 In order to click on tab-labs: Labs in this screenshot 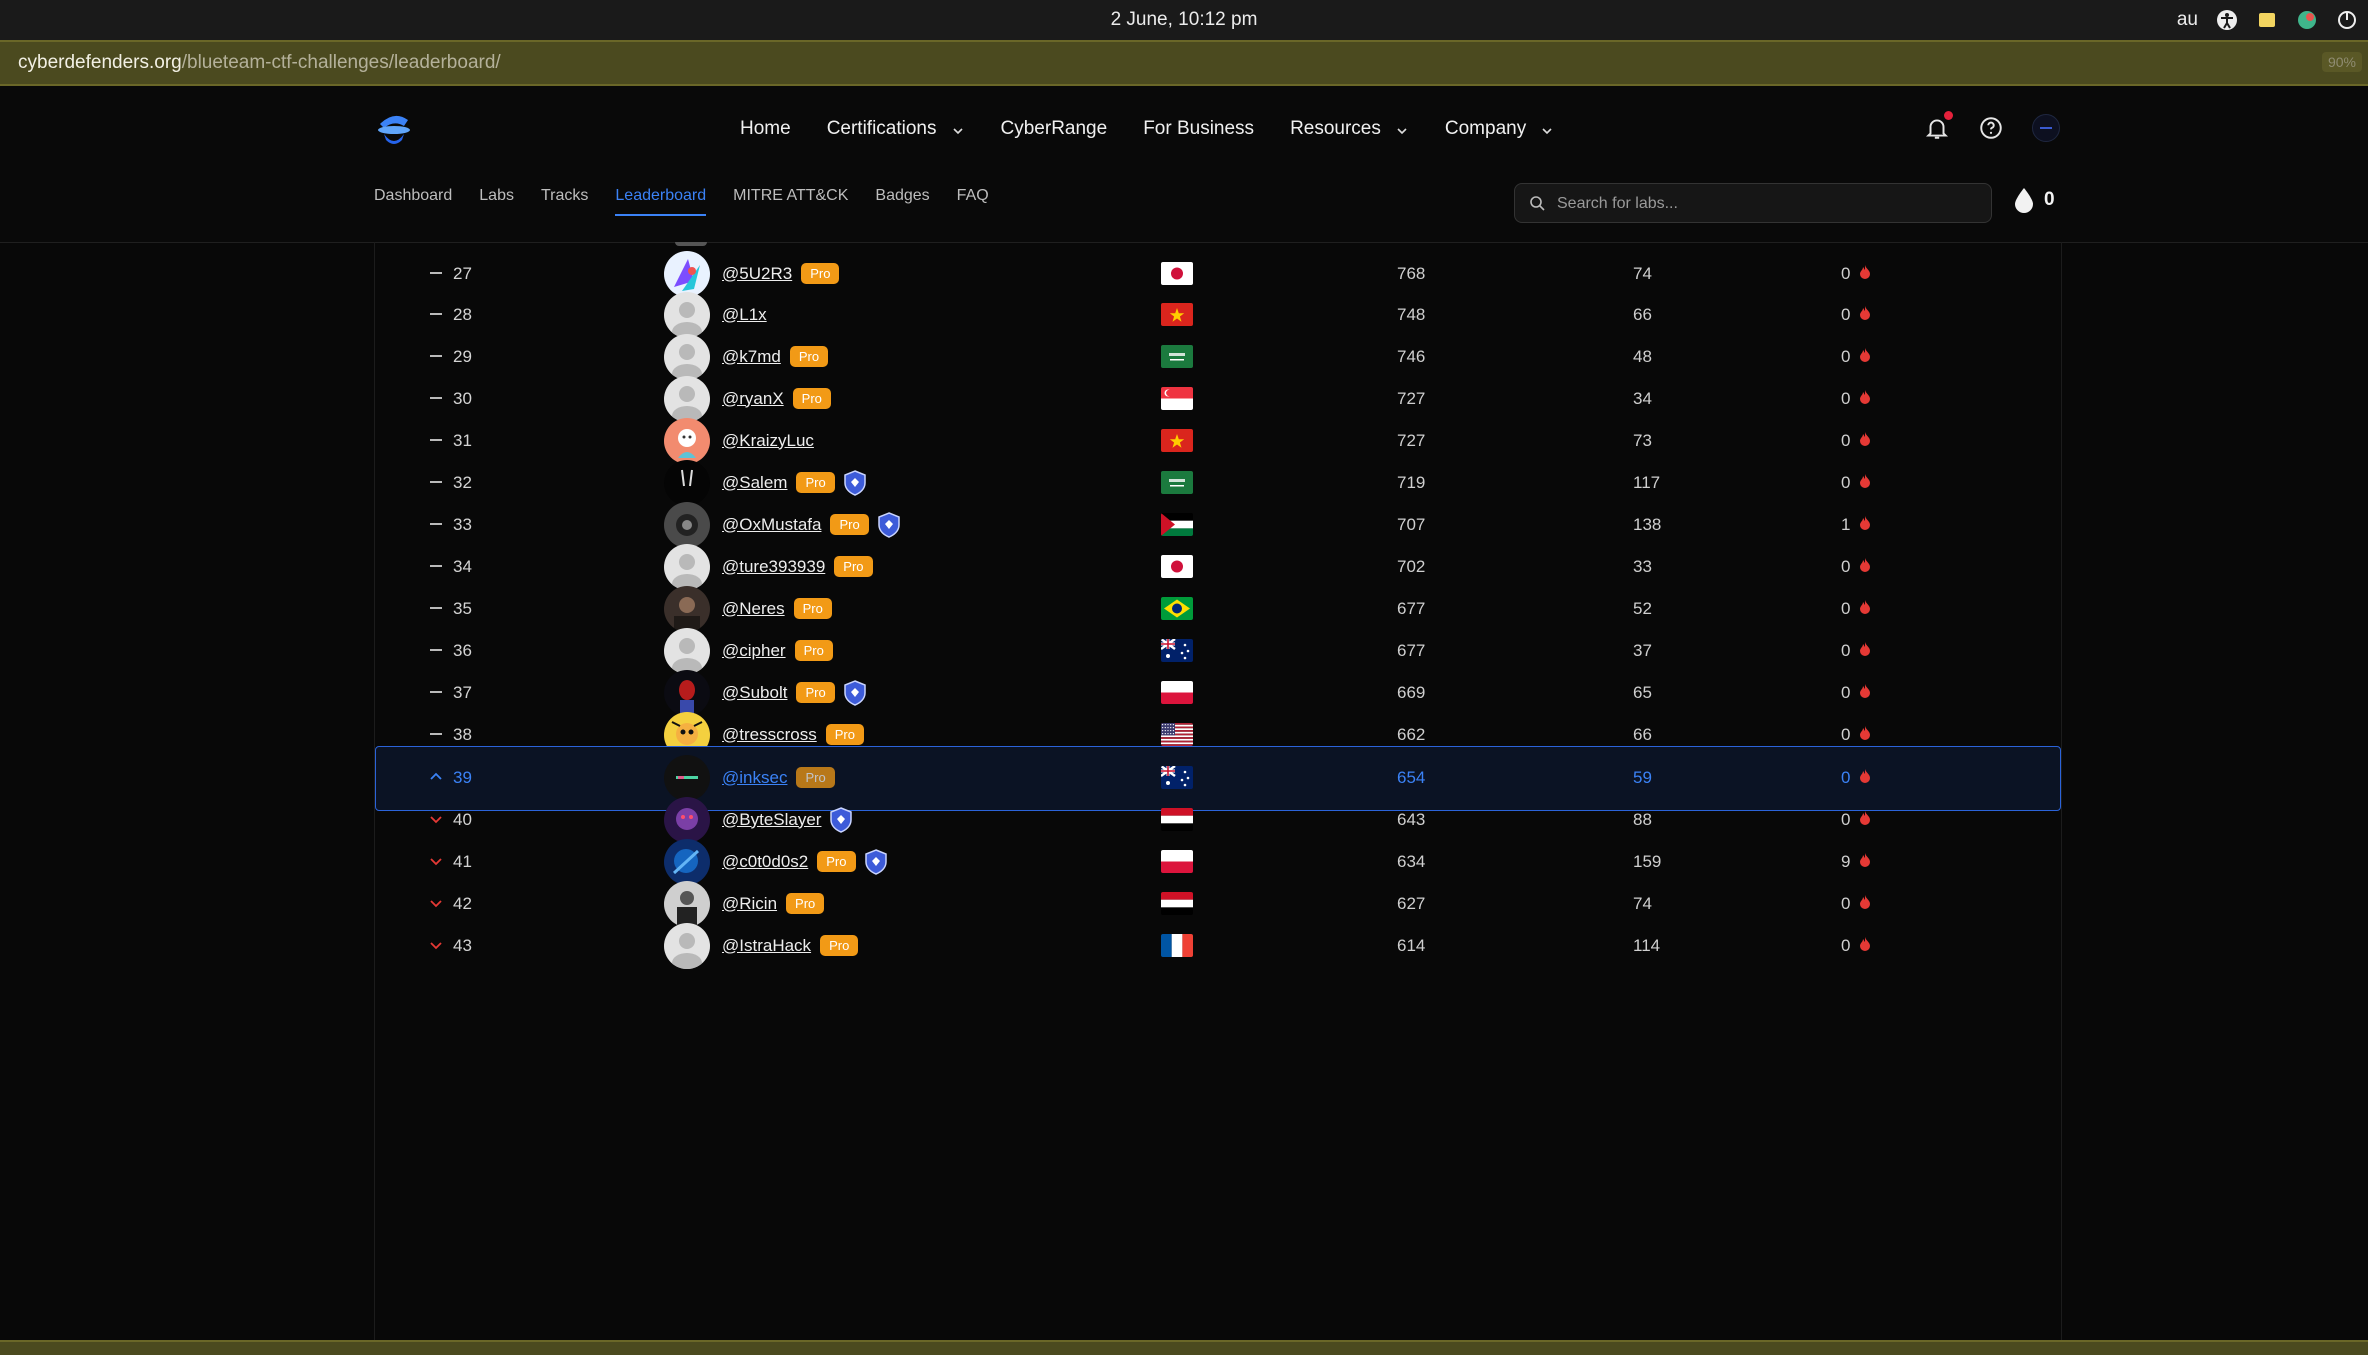, I will do `click(496, 204)`.